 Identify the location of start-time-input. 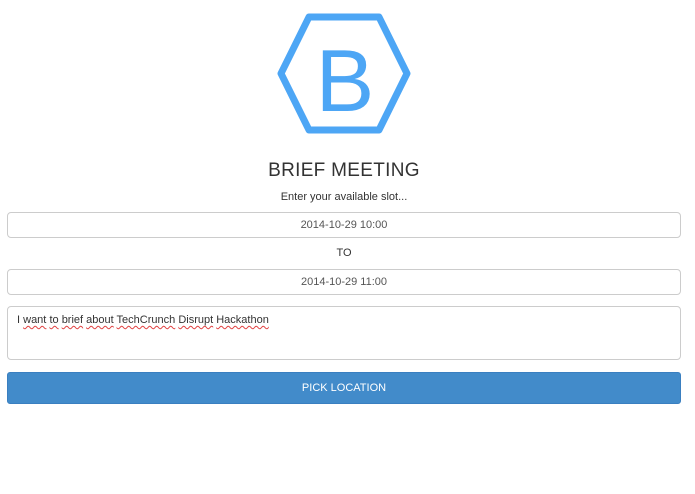
(344, 225).